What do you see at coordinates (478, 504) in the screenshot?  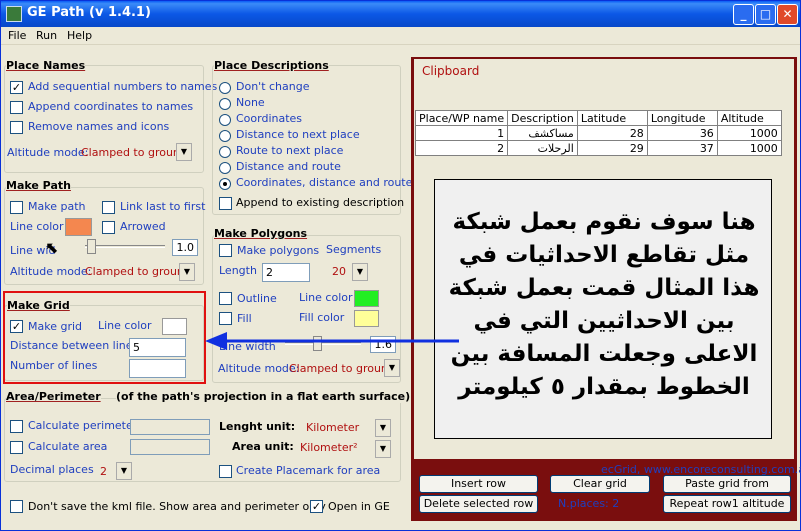 I see `delete-row-button: Delete selected row` at bounding box center [478, 504].